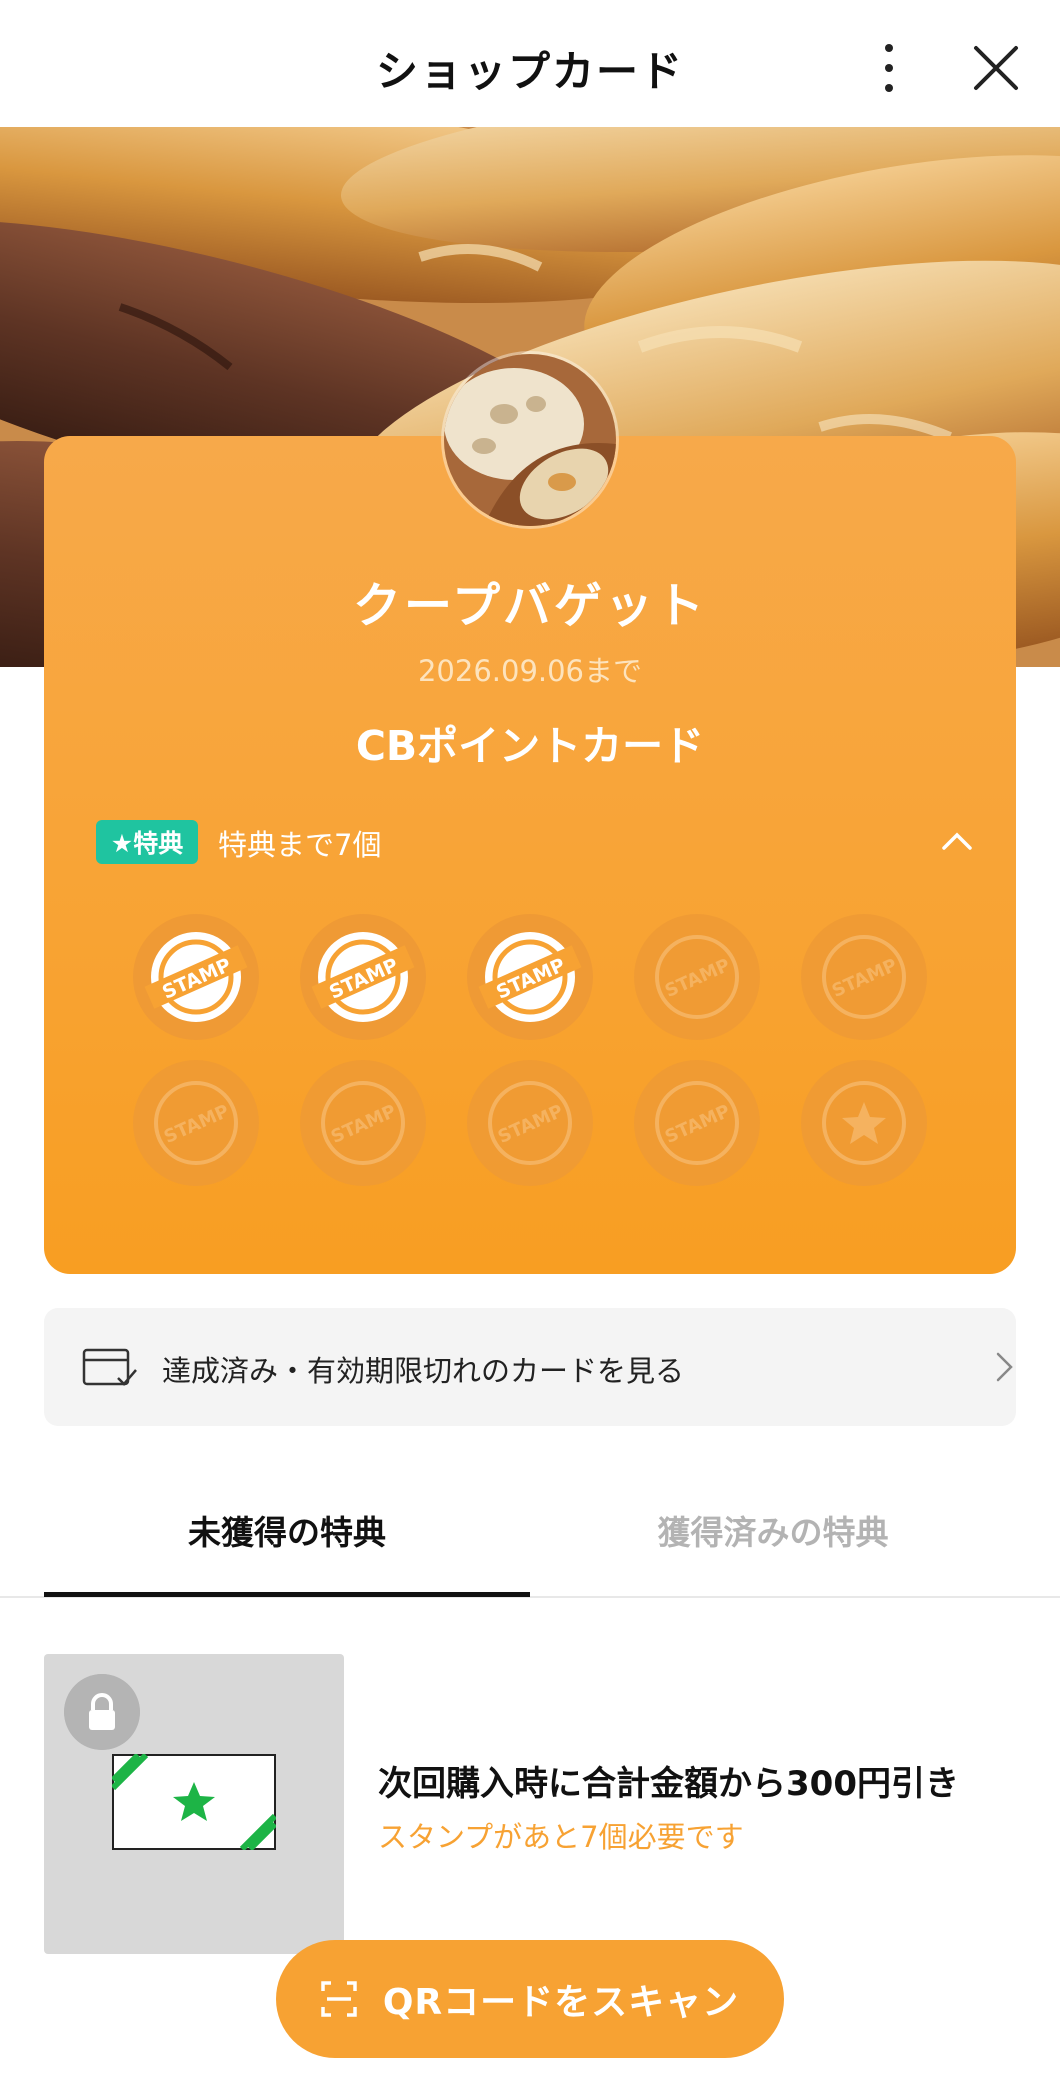  What do you see at coordinates (300, 845) in the screenshot?
I see `stamps-until-reward: 特典まで7個` at bounding box center [300, 845].